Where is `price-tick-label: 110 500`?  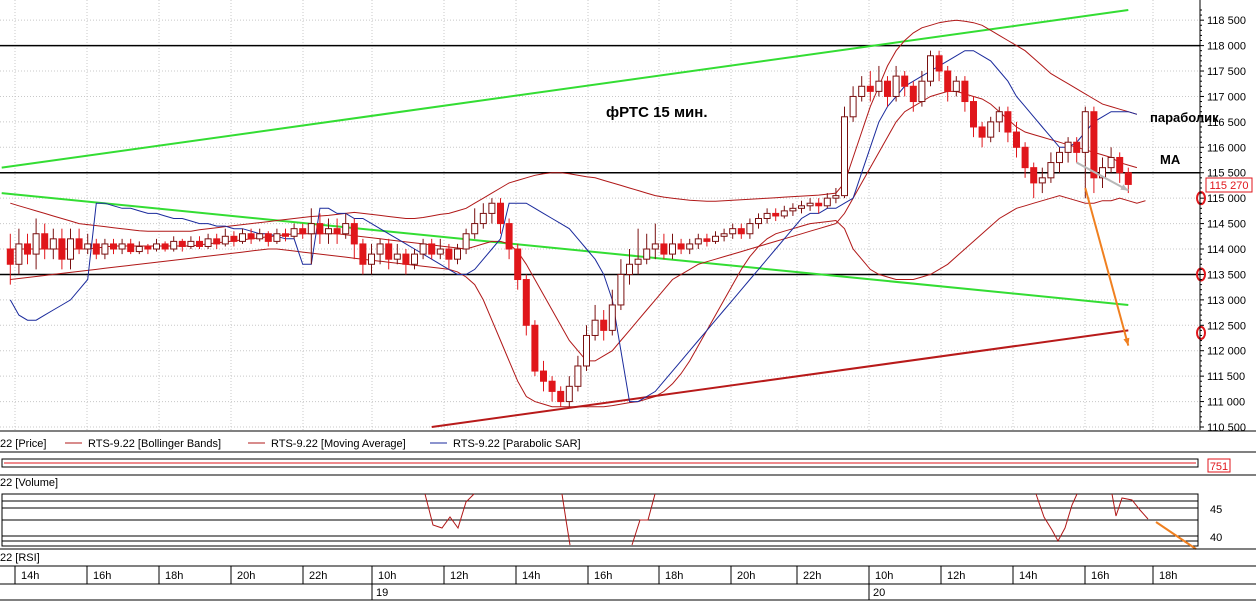
price-tick-label: 110 500 is located at coordinates (1226, 428).